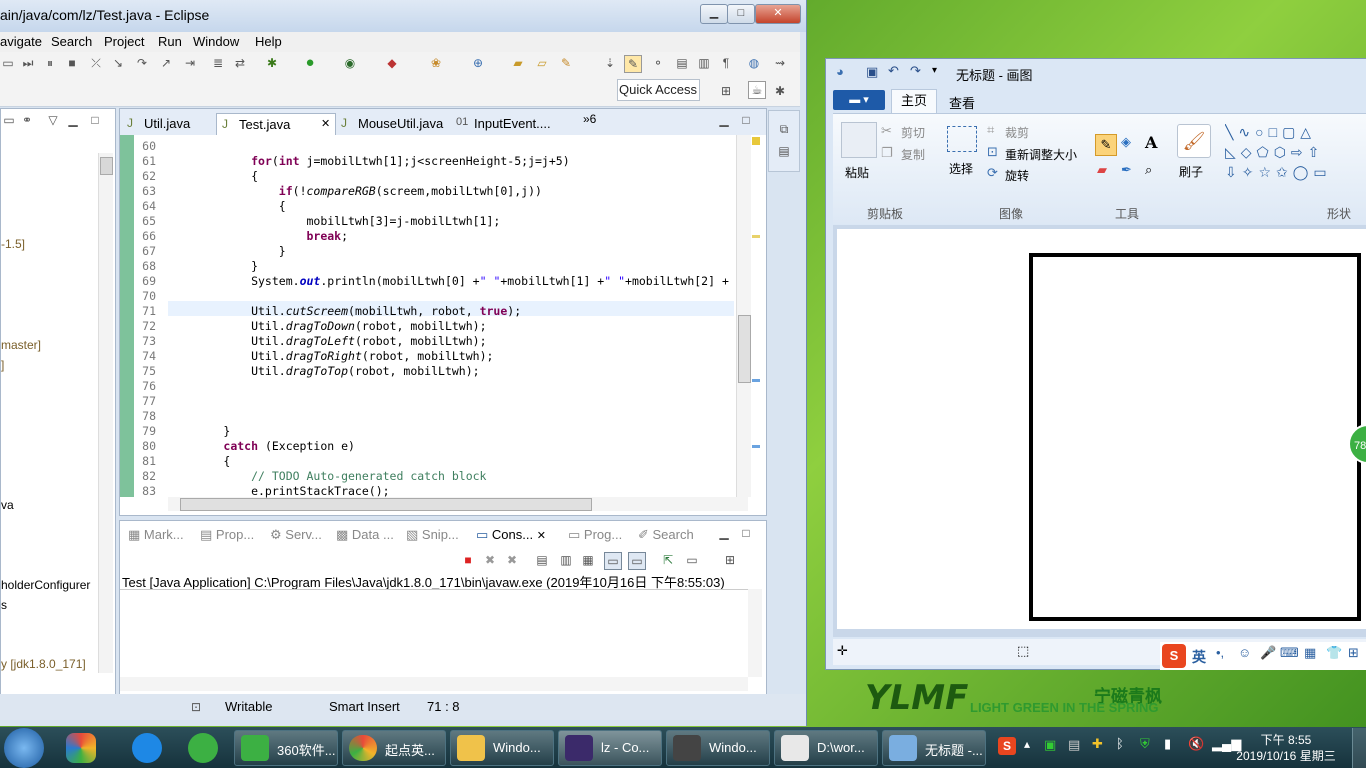 The height and width of the screenshot is (768, 1366). Describe the element at coordinates (166, 63) in the screenshot. I see `step-return-icon: ↗` at that location.